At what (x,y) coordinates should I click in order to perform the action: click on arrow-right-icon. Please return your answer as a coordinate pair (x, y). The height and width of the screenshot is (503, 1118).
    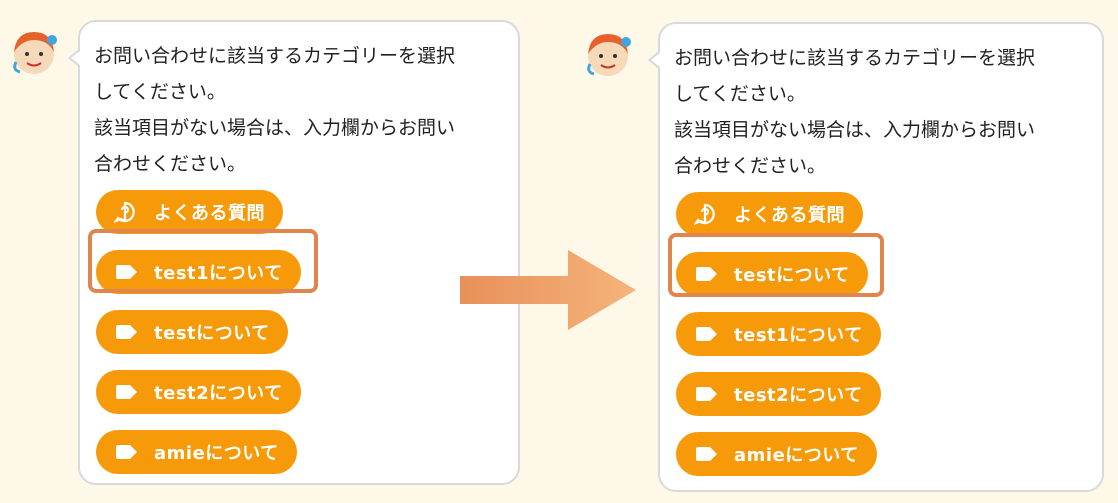
    Looking at the image, I should click on (548, 290).